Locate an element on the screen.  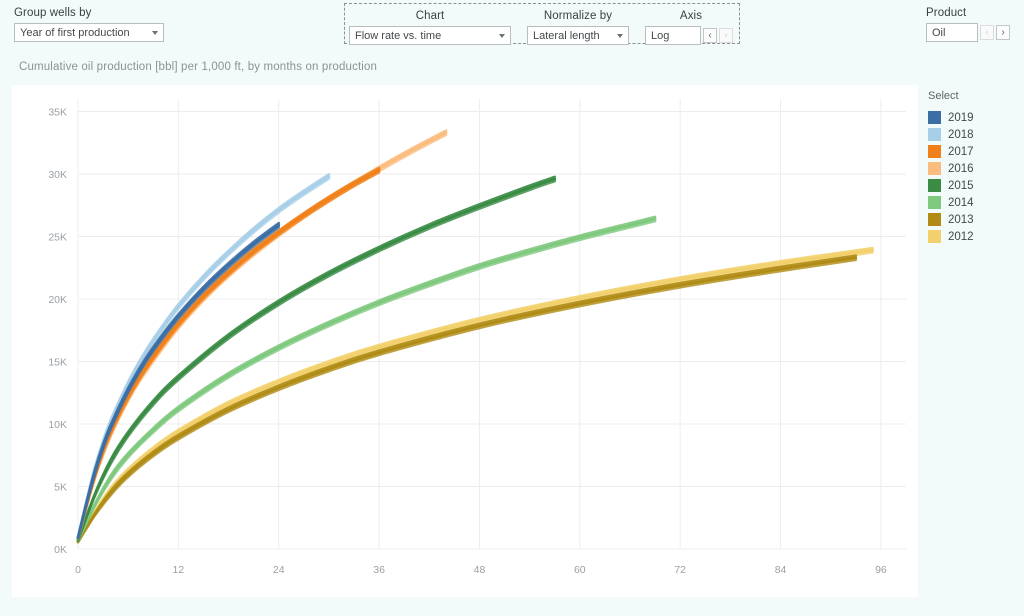
legend-title: Select is located at coordinates (943, 96).